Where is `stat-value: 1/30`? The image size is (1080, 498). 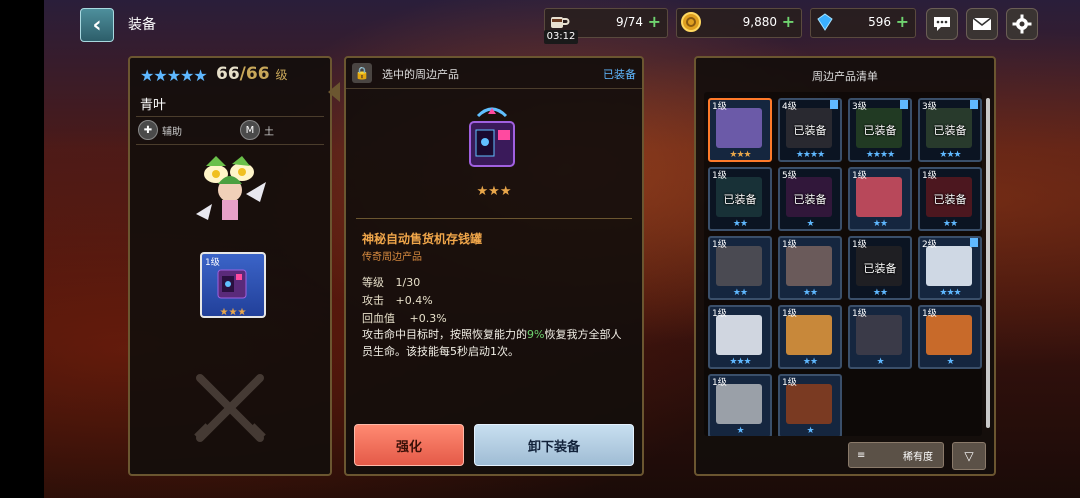
stat-value: 1/30 is located at coordinates (408, 282).